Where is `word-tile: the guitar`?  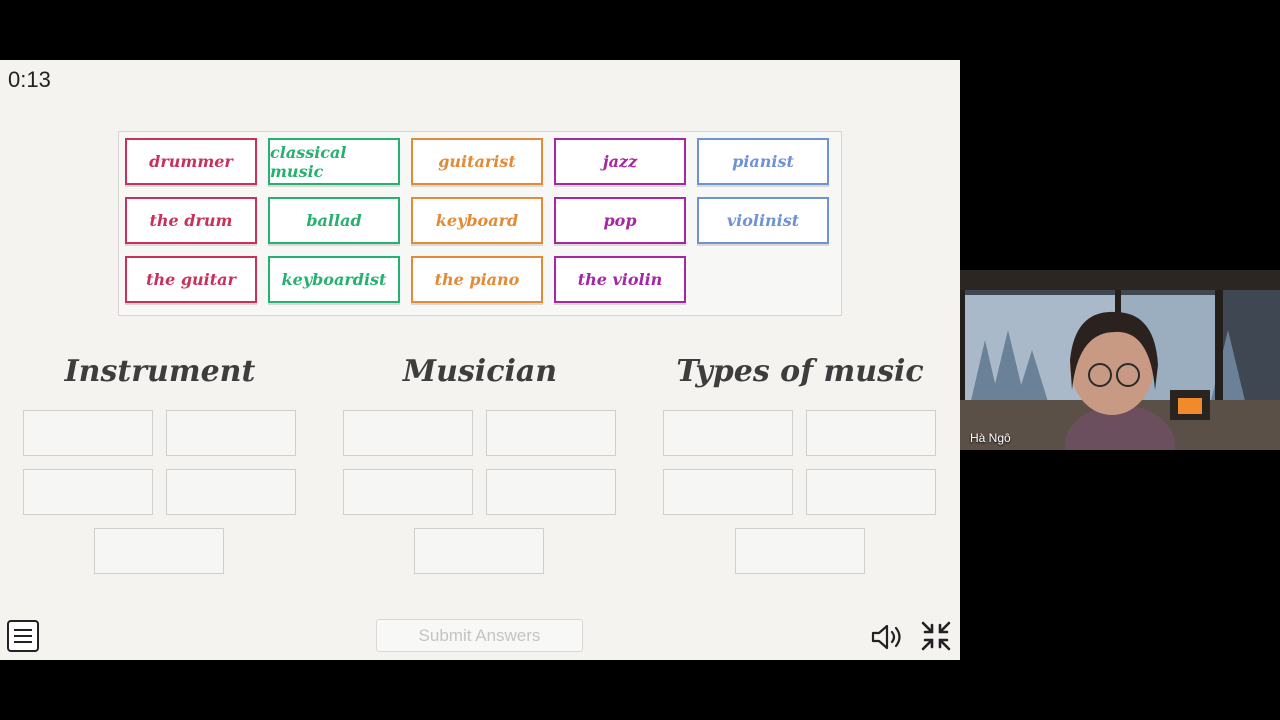 word-tile: the guitar is located at coordinates (191, 279).